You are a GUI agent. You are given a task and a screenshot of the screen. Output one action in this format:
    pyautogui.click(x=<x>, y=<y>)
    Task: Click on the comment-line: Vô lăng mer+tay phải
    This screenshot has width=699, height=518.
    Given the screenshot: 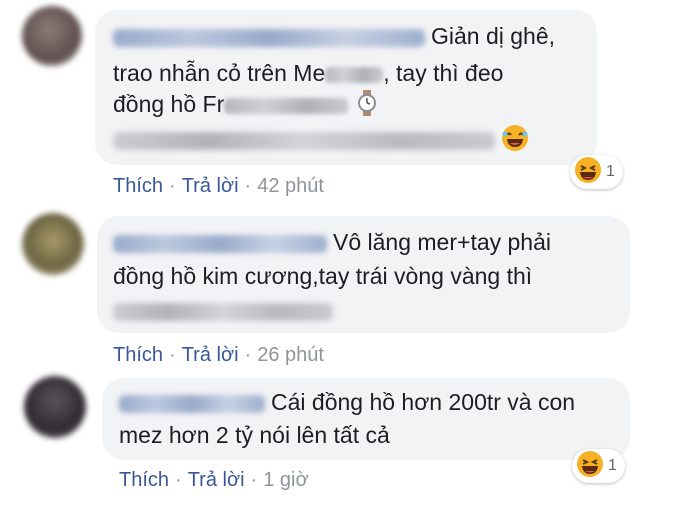 What is the action you would take?
    pyautogui.click(x=332, y=242)
    